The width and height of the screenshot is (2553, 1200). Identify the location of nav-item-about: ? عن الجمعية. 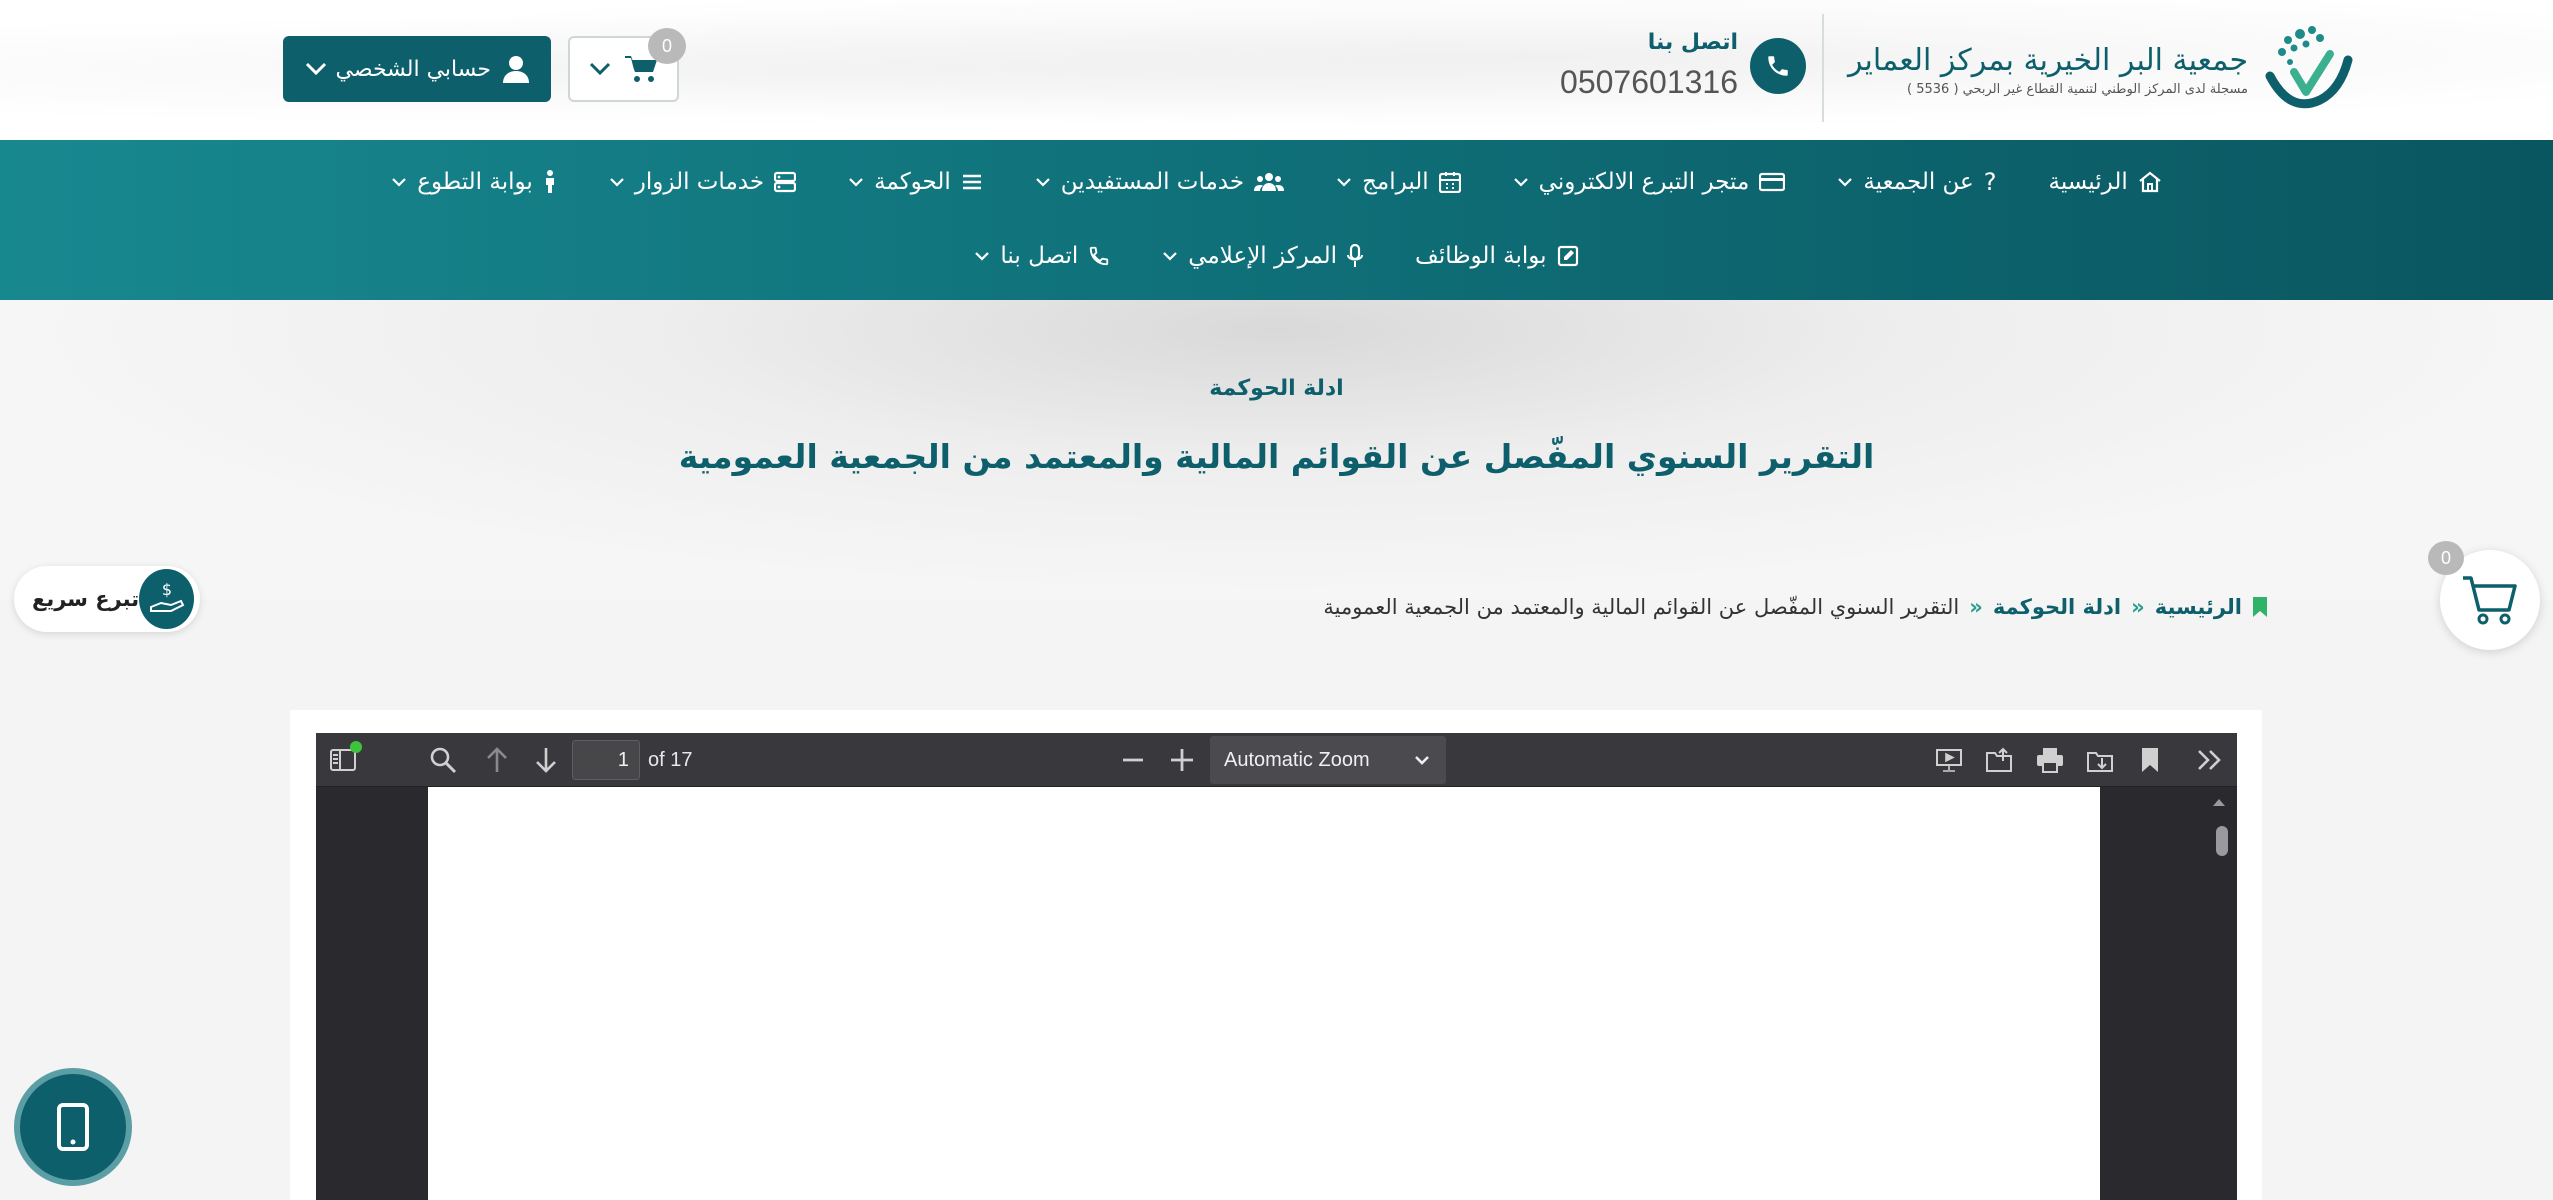
(1917, 182).